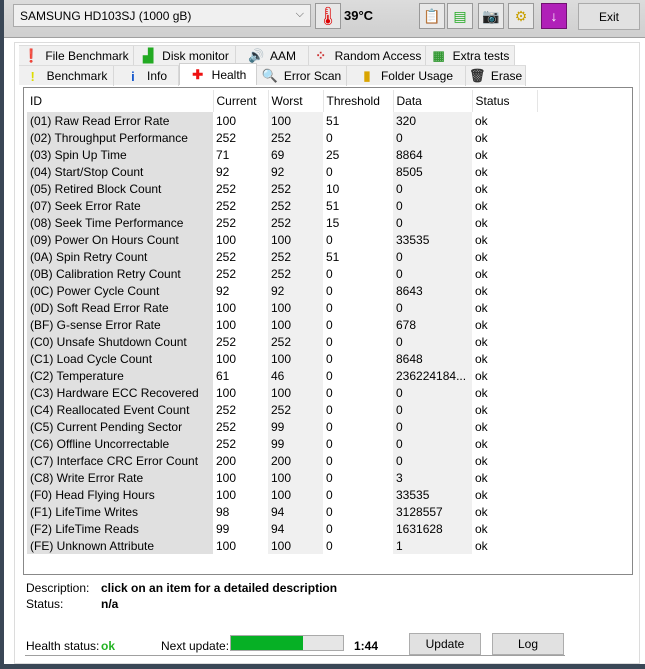 This screenshot has width=645, height=669. Describe the element at coordinates (120, 324) in the screenshot. I see `cell-id: (BF) G-sense Error Rate` at that location.